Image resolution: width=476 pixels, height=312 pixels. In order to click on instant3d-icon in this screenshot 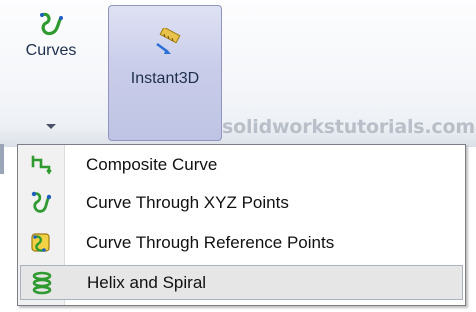, I will do `click(168, 41)`.